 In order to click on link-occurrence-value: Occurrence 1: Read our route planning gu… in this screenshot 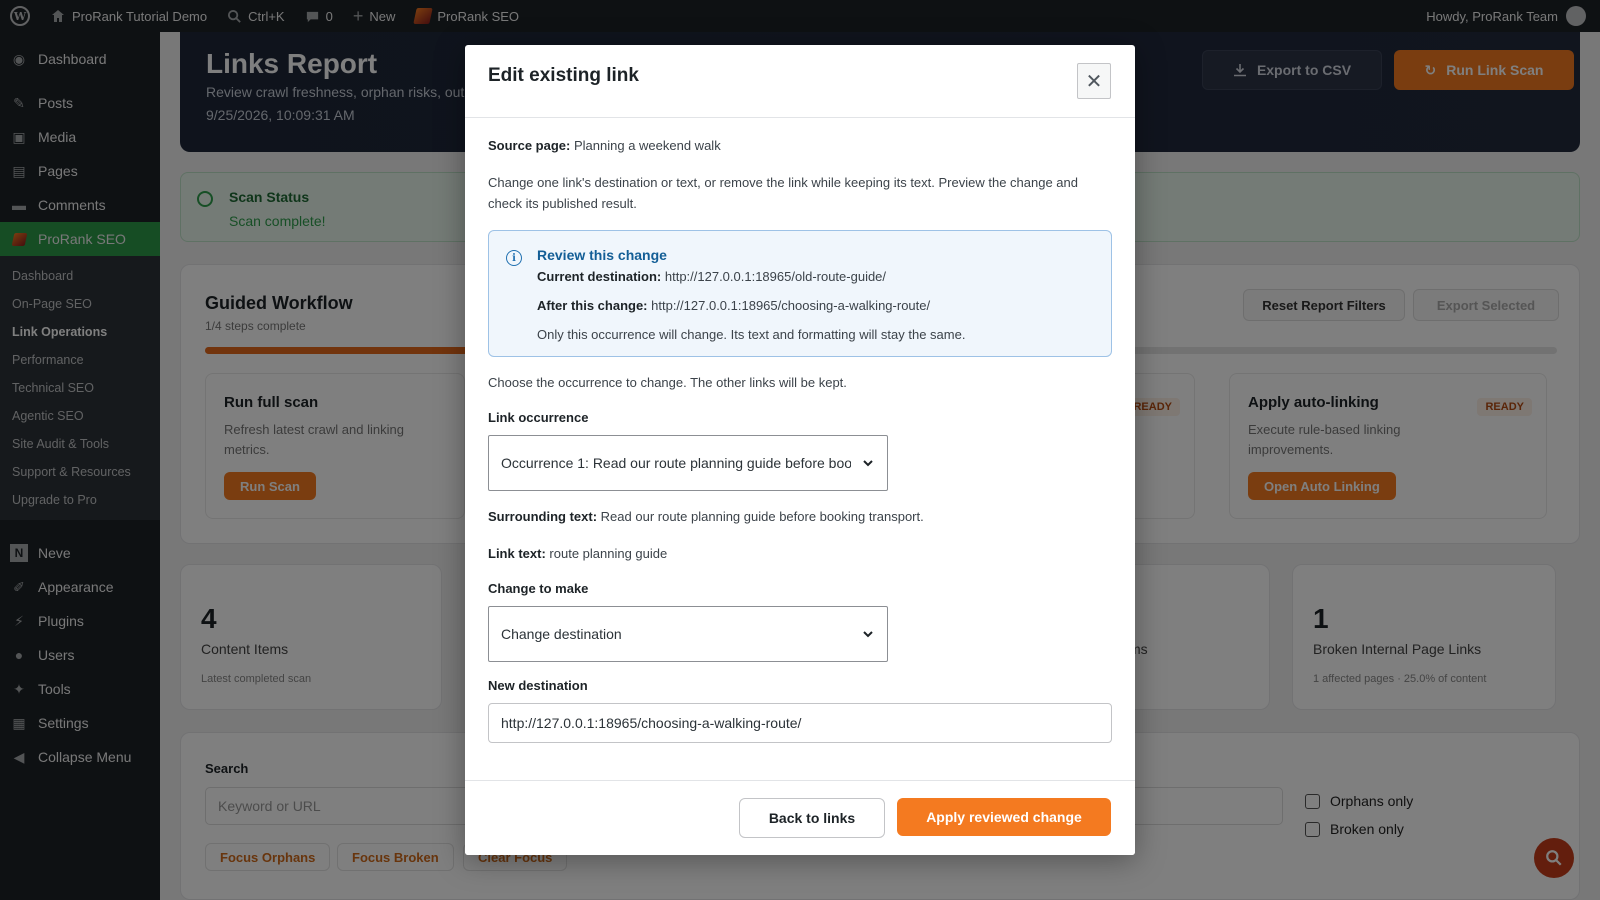, I will do `click(676, 463)`.